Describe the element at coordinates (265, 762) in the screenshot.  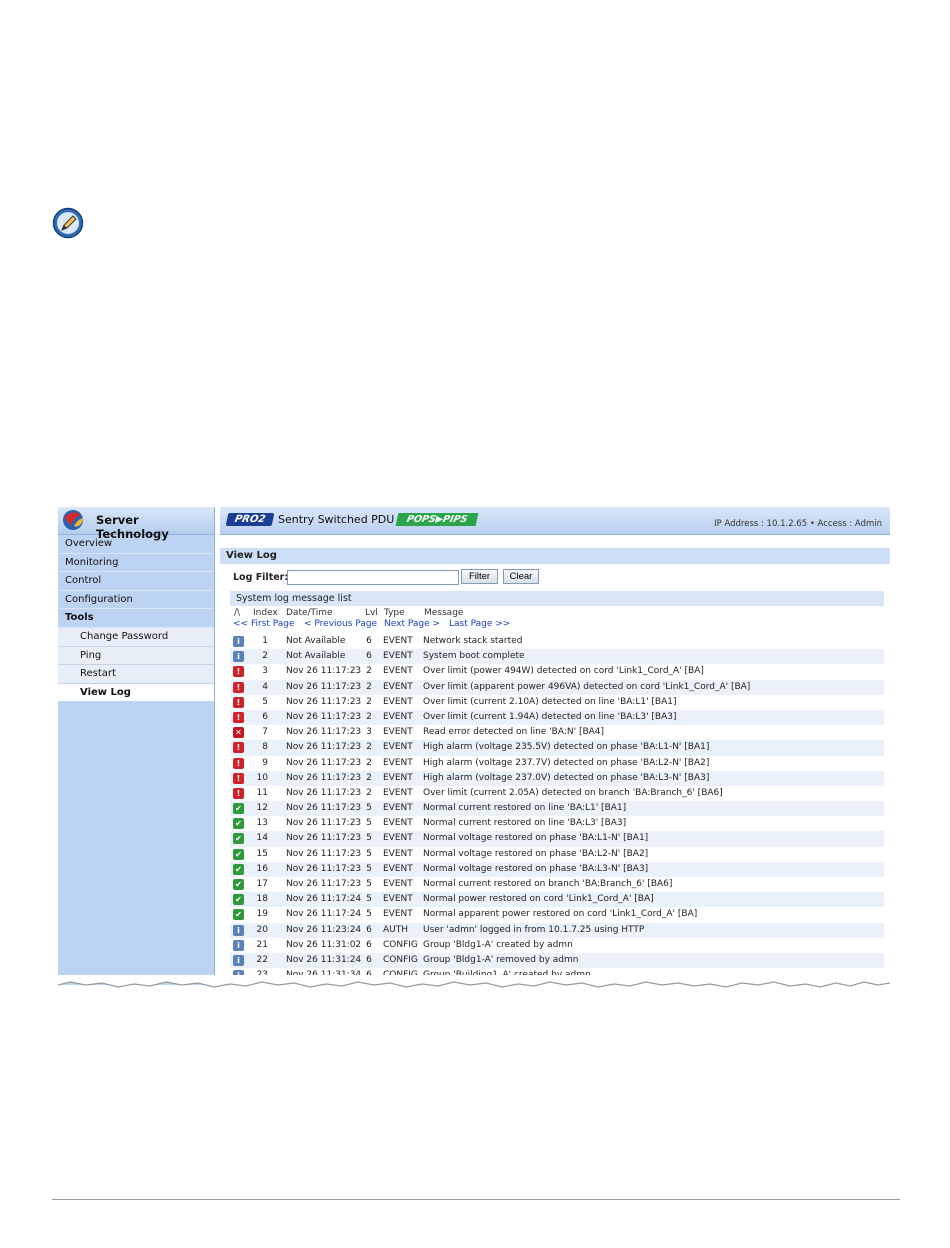
I see `row-index: 9` at that location.